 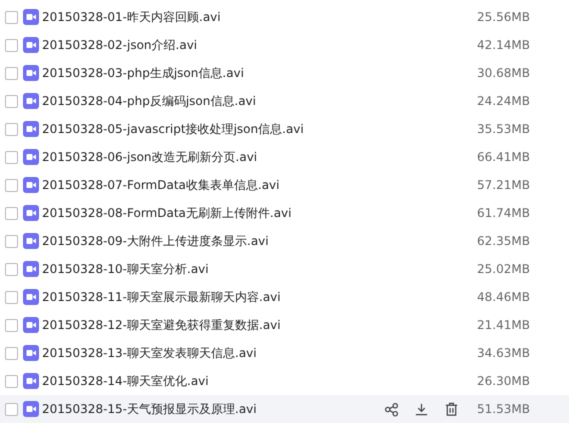 I want to click on file-row: 20150328-09-大附件上传进度条显示.avi 62.35MB, so click(x=284, y=241).